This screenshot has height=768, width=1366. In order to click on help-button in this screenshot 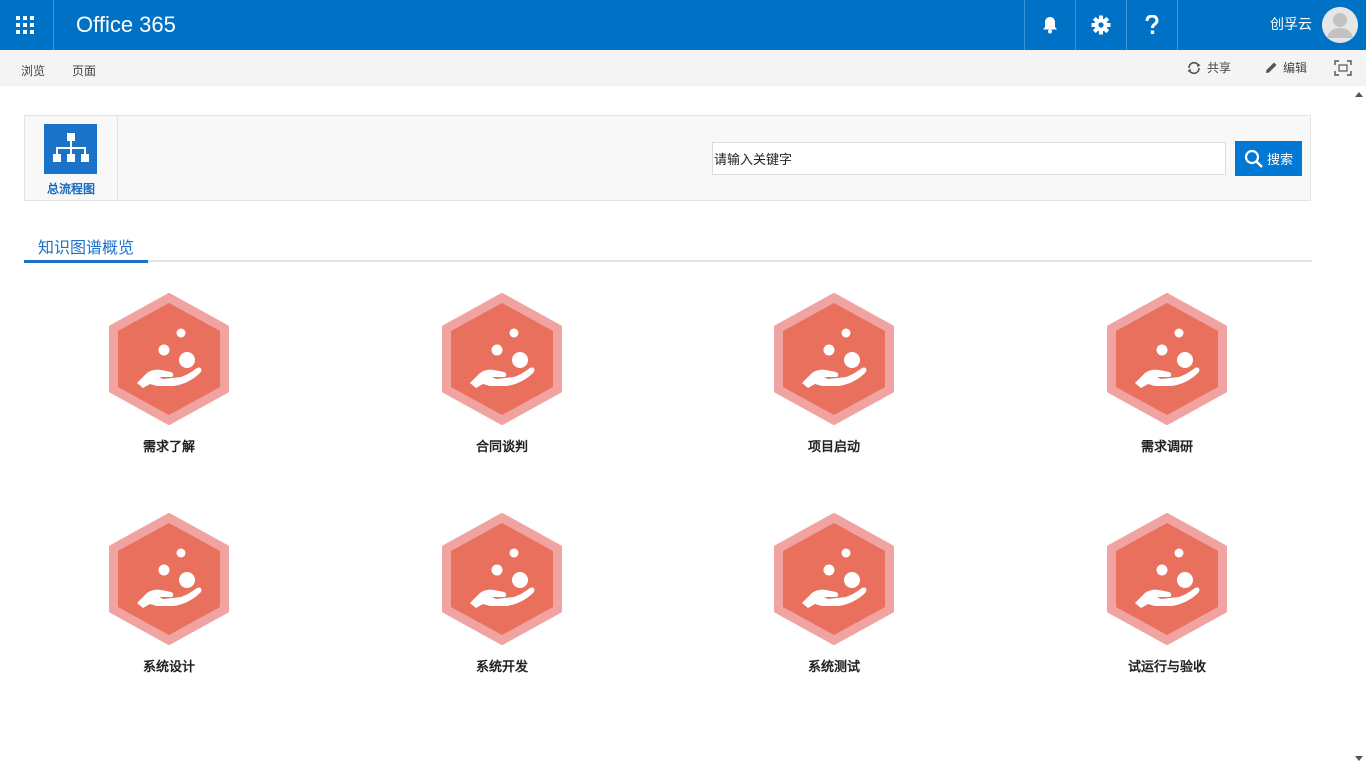, I will do `click(1152, 25)`.